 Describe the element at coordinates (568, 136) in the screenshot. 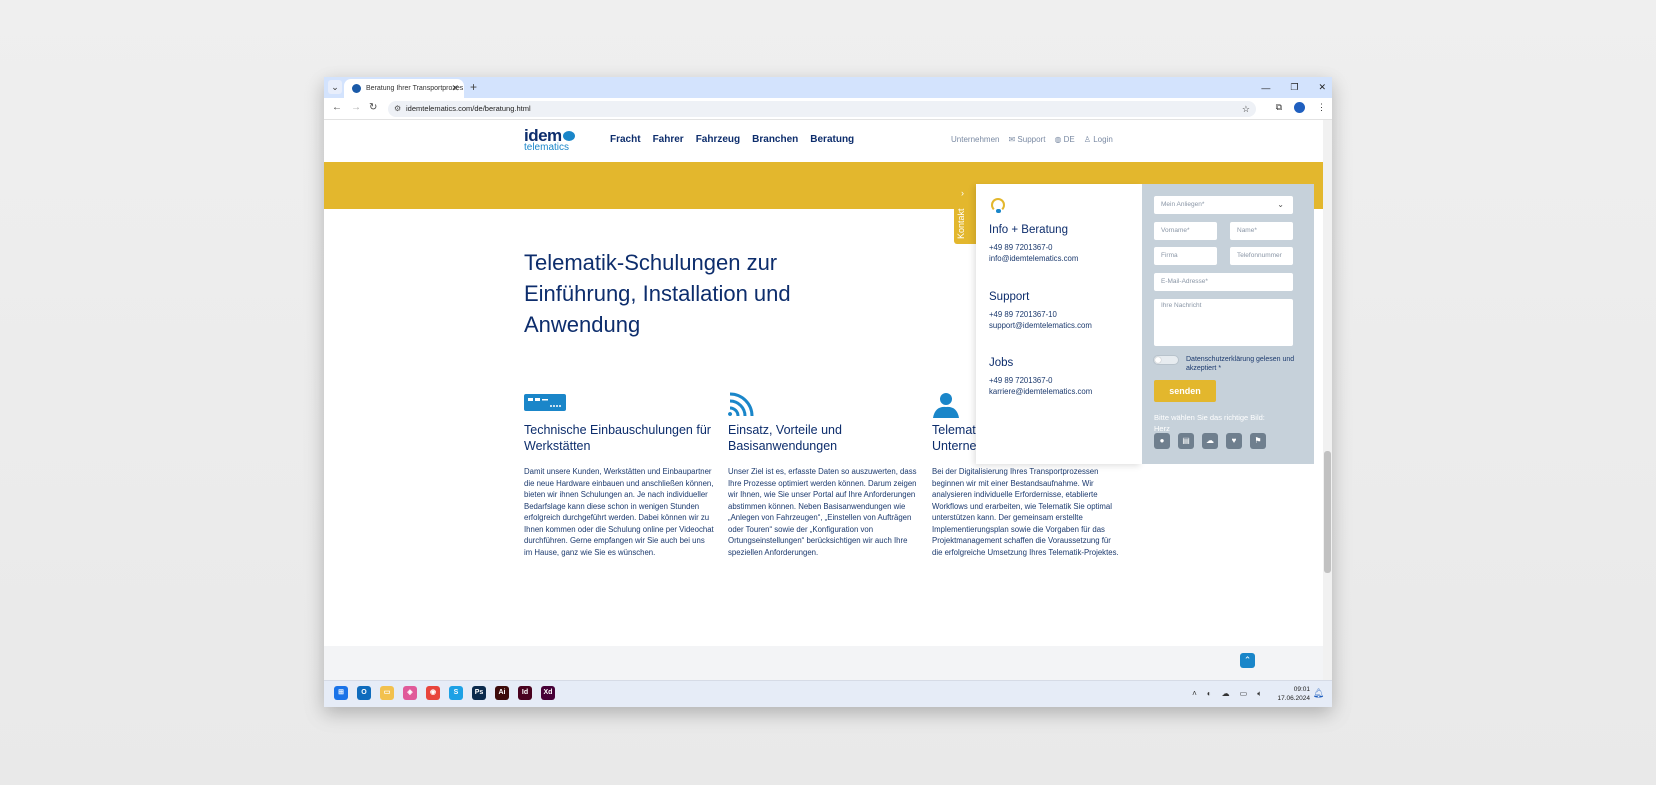

I see `logo-dot-icon` at that location.